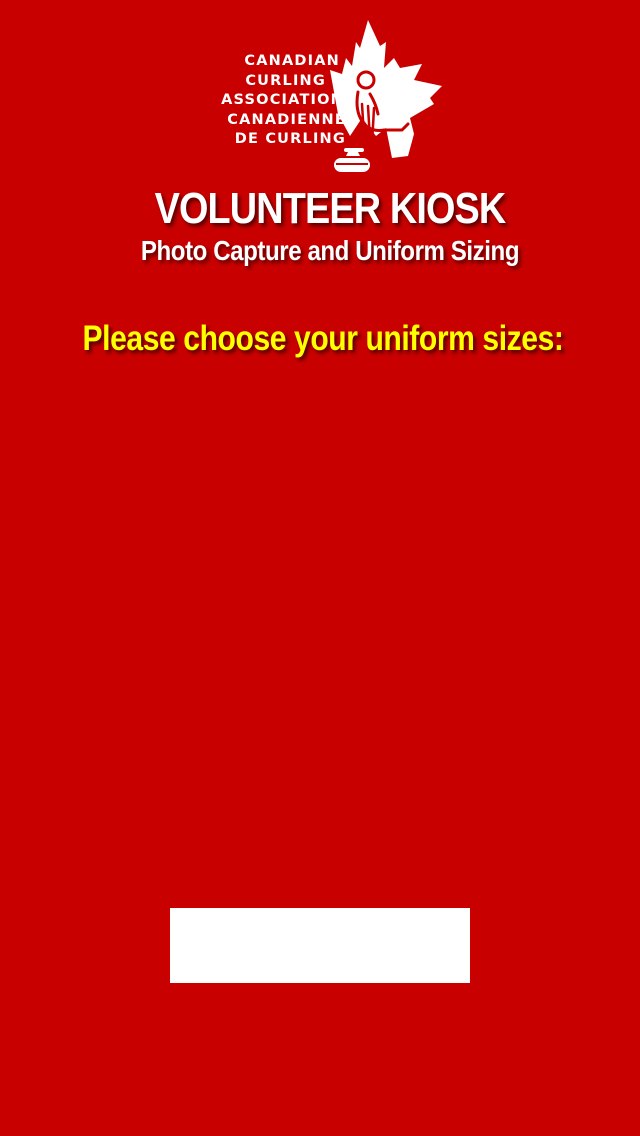 This screenshot has width=640, height=1136. What do you see at coordinates (320, 945) in the screenshot?
I see `continue-button` at bounding box center [320, 945].